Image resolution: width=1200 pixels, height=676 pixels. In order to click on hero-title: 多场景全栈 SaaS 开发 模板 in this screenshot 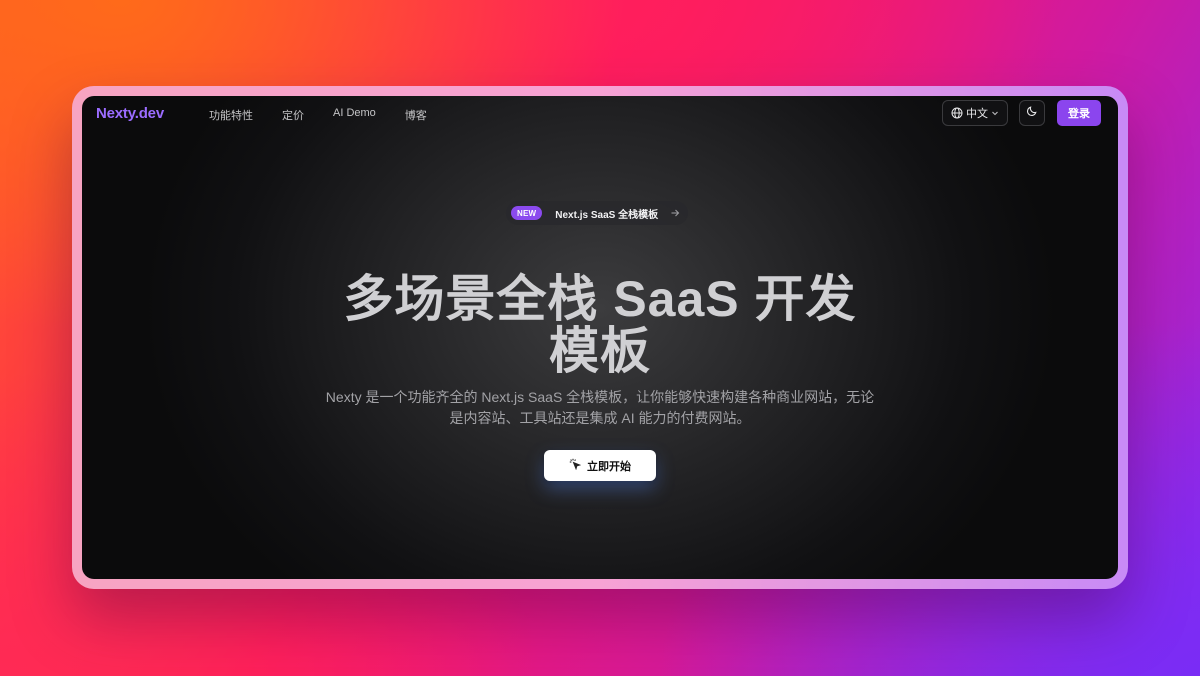, I will do `click(600, 325)`.